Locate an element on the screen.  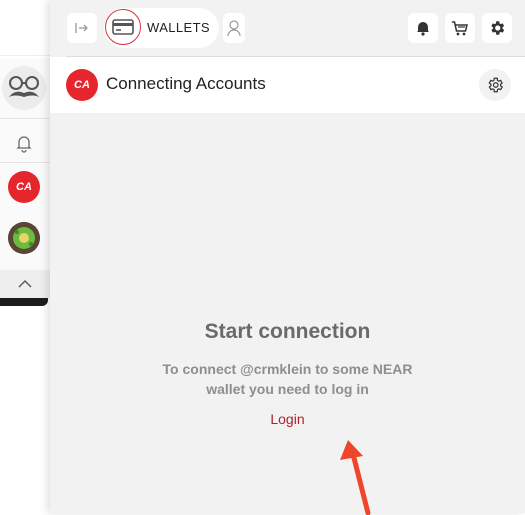
wallets-label: WALLETS is located at coordinates (179, 27).